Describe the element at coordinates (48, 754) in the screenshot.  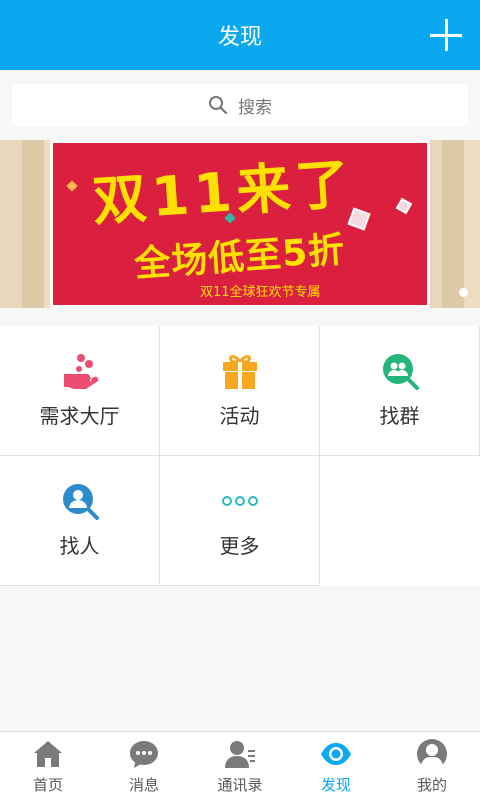
I see `home-icon` at that location.